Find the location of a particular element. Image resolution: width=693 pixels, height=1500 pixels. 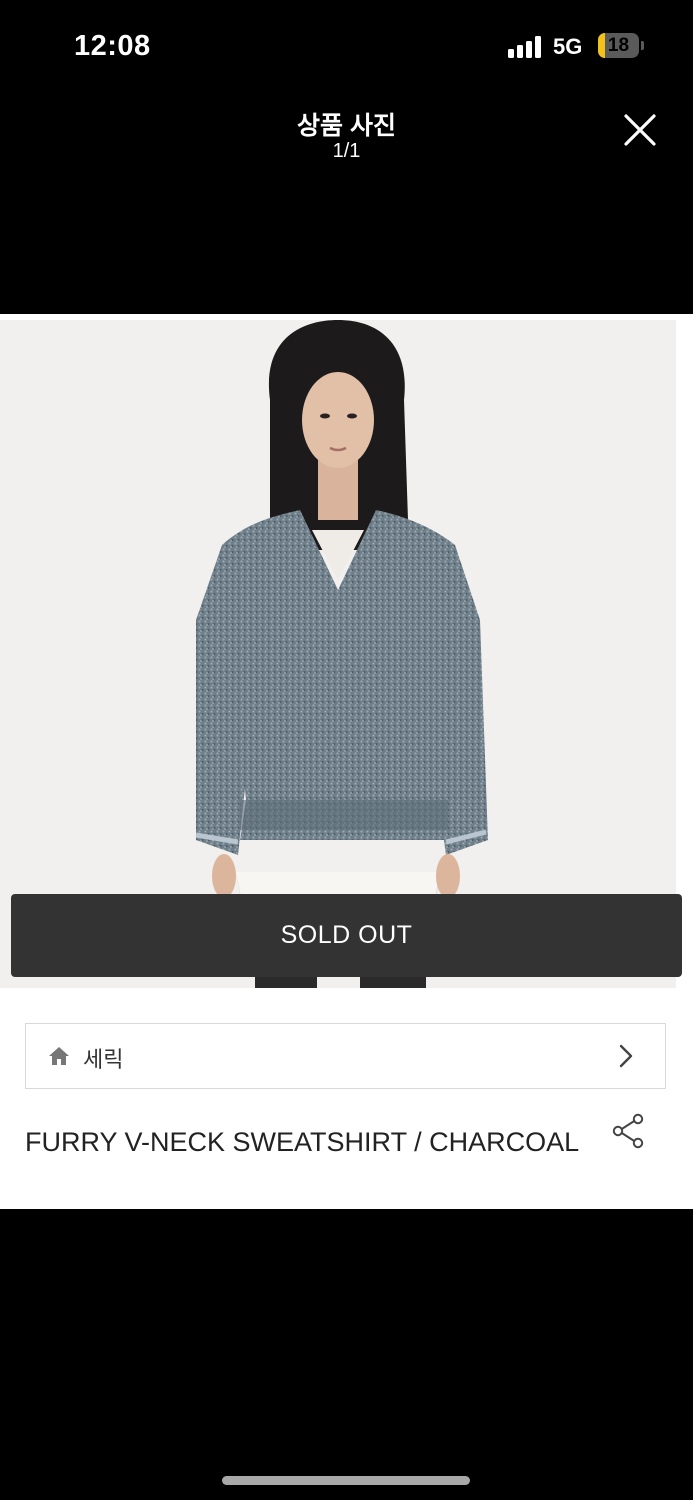

home-indicator is located at coordinates (346, 1480).